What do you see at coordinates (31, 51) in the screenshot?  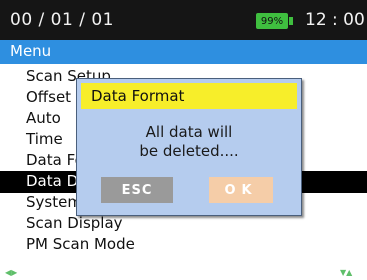 I see `menu-title: Menu` at bounding box center [31, 51].